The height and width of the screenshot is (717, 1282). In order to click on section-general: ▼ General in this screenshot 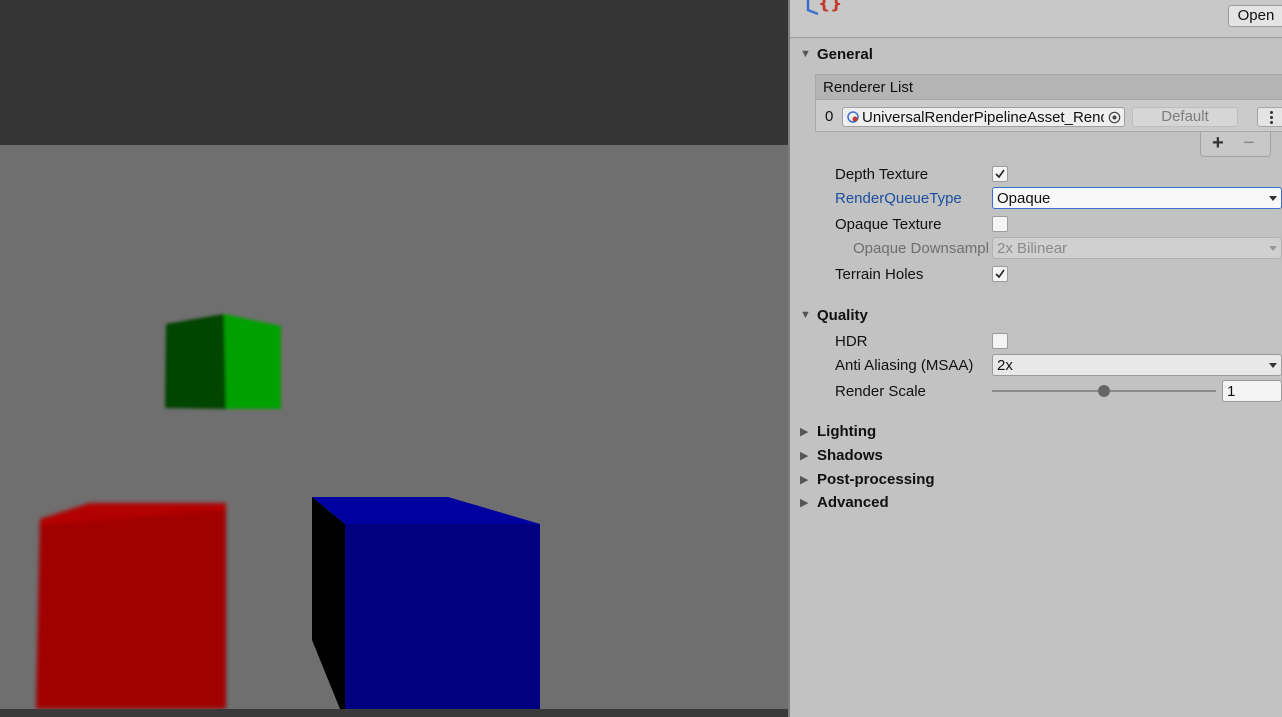, I will do `click(1036, 55)`.